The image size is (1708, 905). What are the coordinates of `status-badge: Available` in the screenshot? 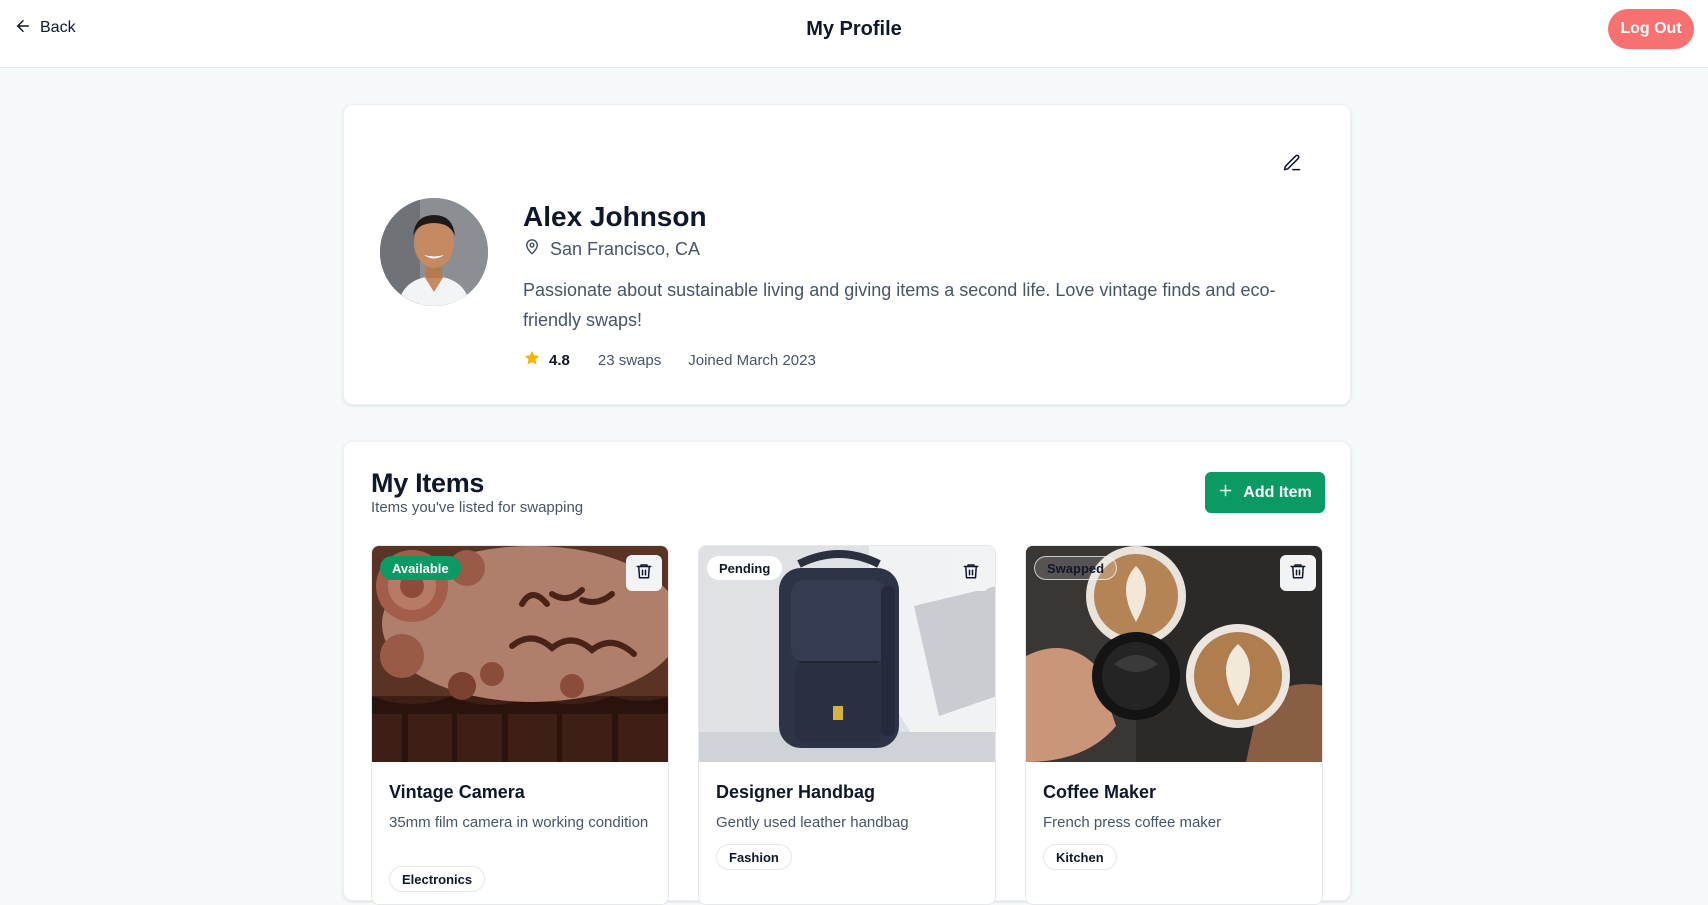 It's located at (420, 568).